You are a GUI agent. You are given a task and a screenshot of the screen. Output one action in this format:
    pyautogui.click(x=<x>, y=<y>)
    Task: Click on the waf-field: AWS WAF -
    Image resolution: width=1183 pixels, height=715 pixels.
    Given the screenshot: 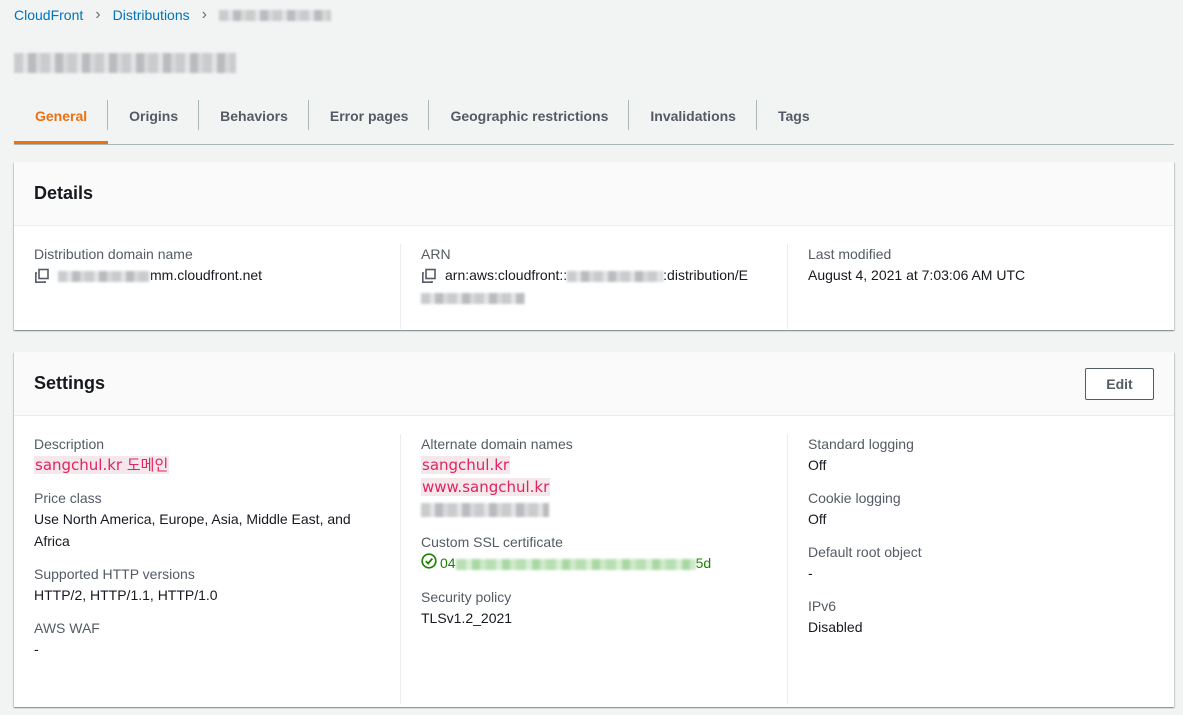 What is the action you would take?
    pyautogui.click(x=207, y=639)
    